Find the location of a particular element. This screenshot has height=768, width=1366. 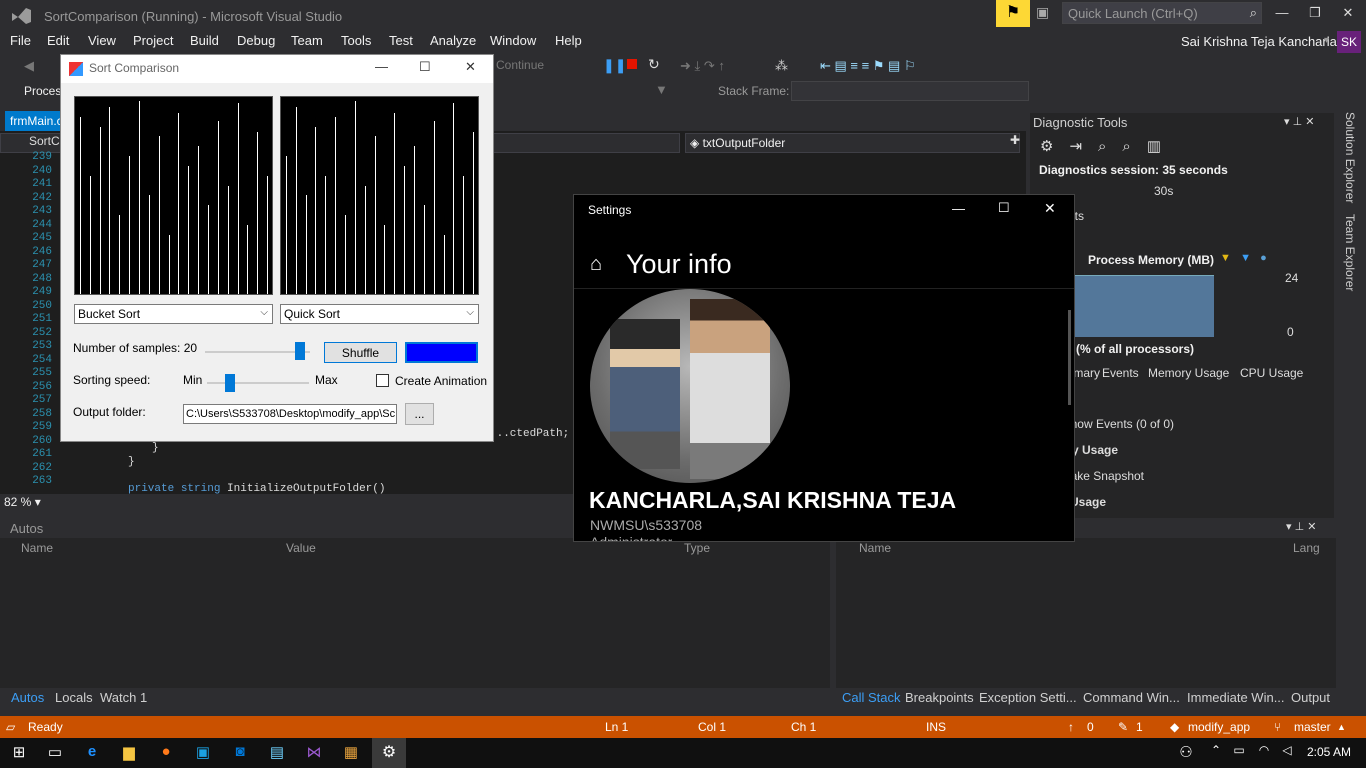

people-icon: ⚇ is located at coordinates (1186, 753).